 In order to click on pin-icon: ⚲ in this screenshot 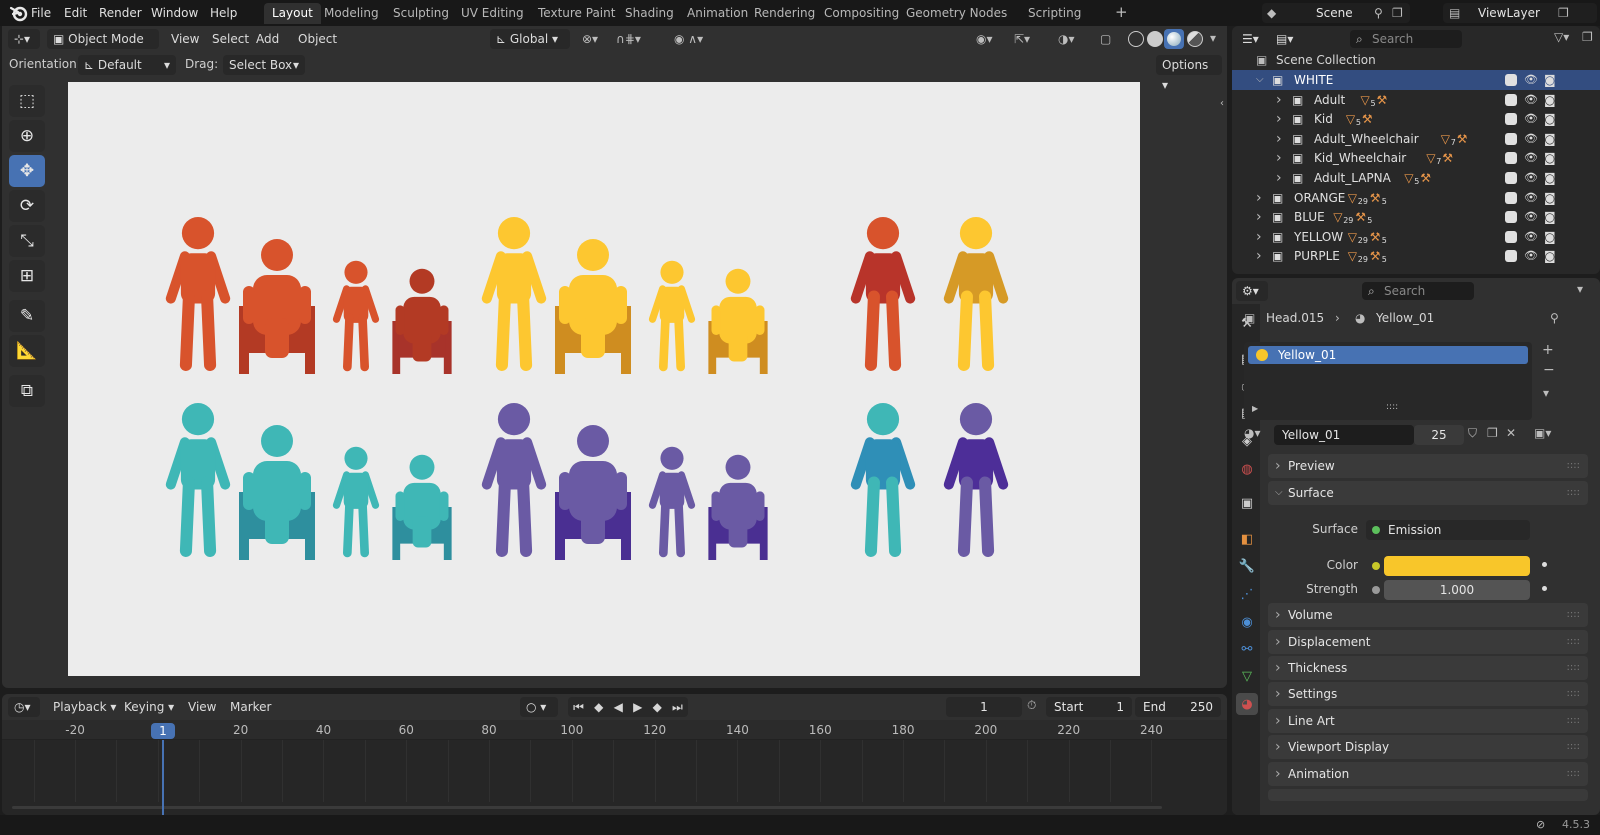, I will do `click(1378, 13)`.